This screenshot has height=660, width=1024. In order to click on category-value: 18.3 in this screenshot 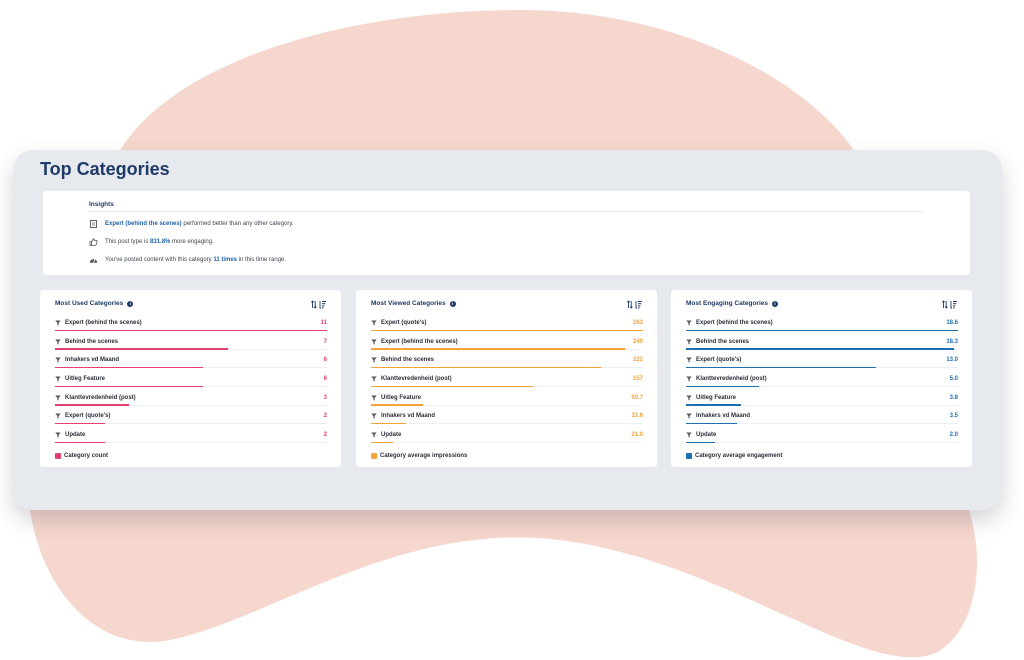, I will do `click(952, 341)`.